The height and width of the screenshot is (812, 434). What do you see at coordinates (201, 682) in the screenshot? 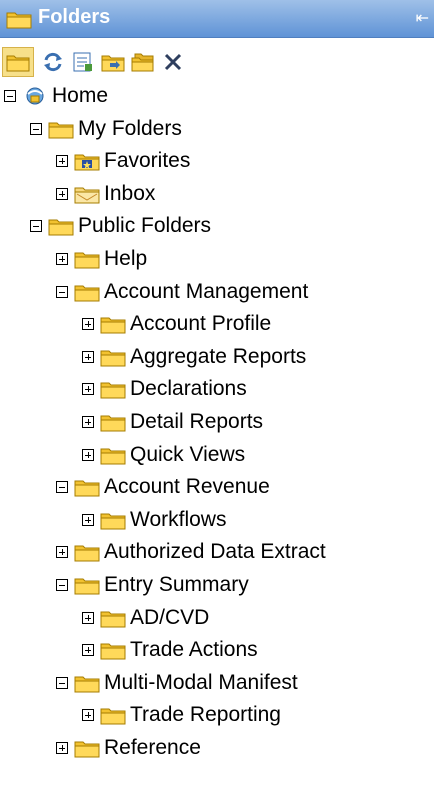
I see `tree-item-label: Multi-Modal Manifest` at bounding box center [201, 682].